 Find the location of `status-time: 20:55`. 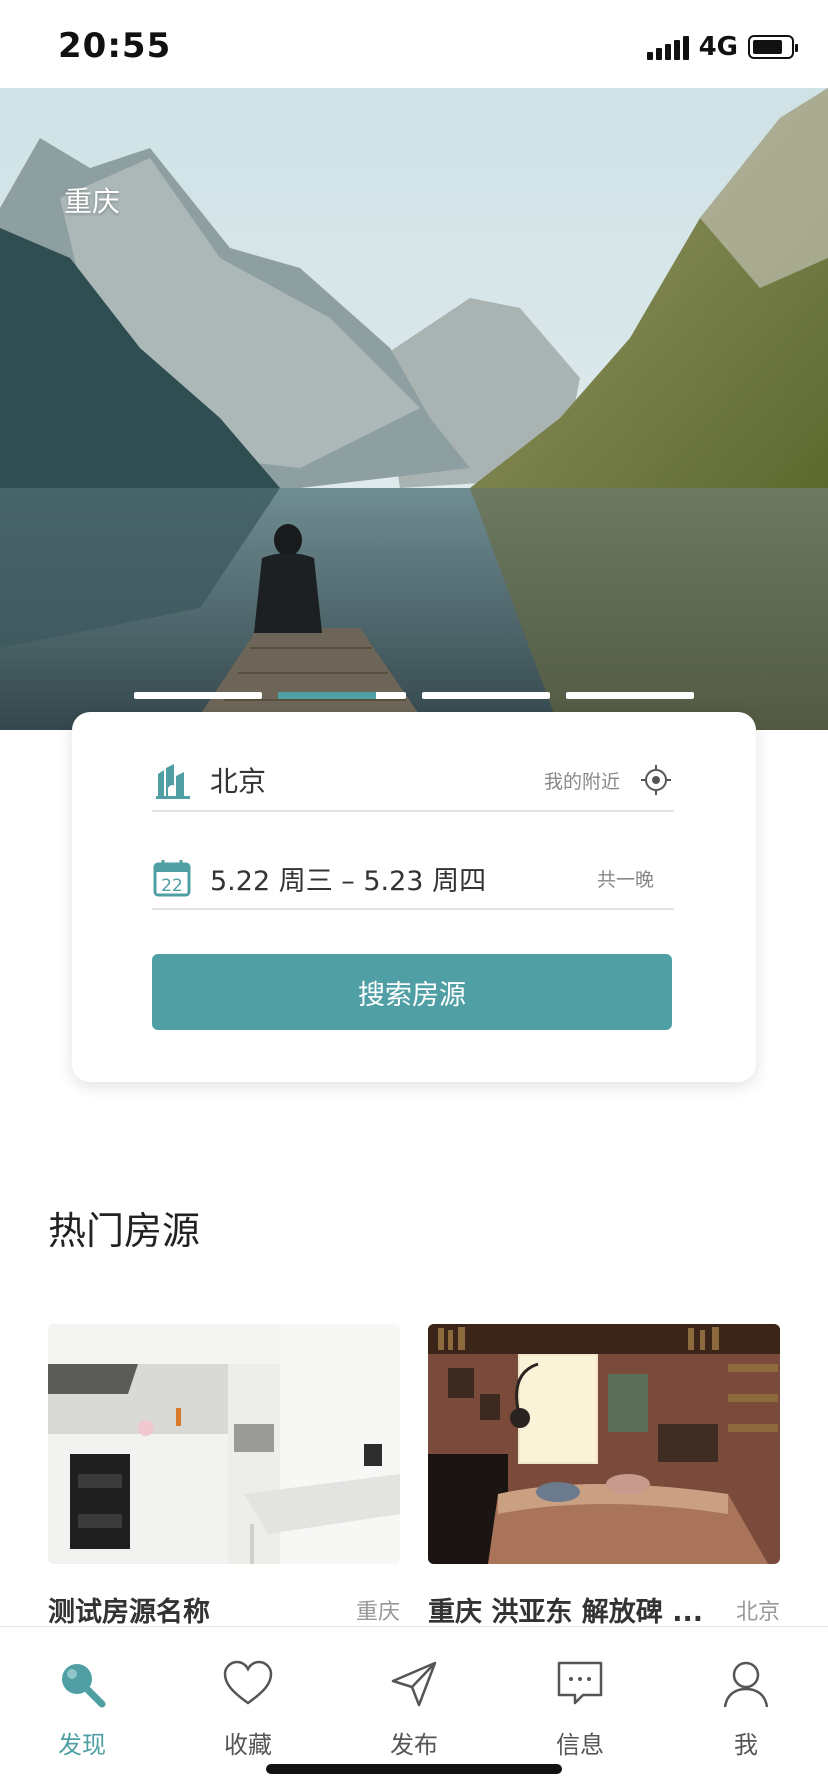

status-time: 20:55 is located at coordinates (115, 46).